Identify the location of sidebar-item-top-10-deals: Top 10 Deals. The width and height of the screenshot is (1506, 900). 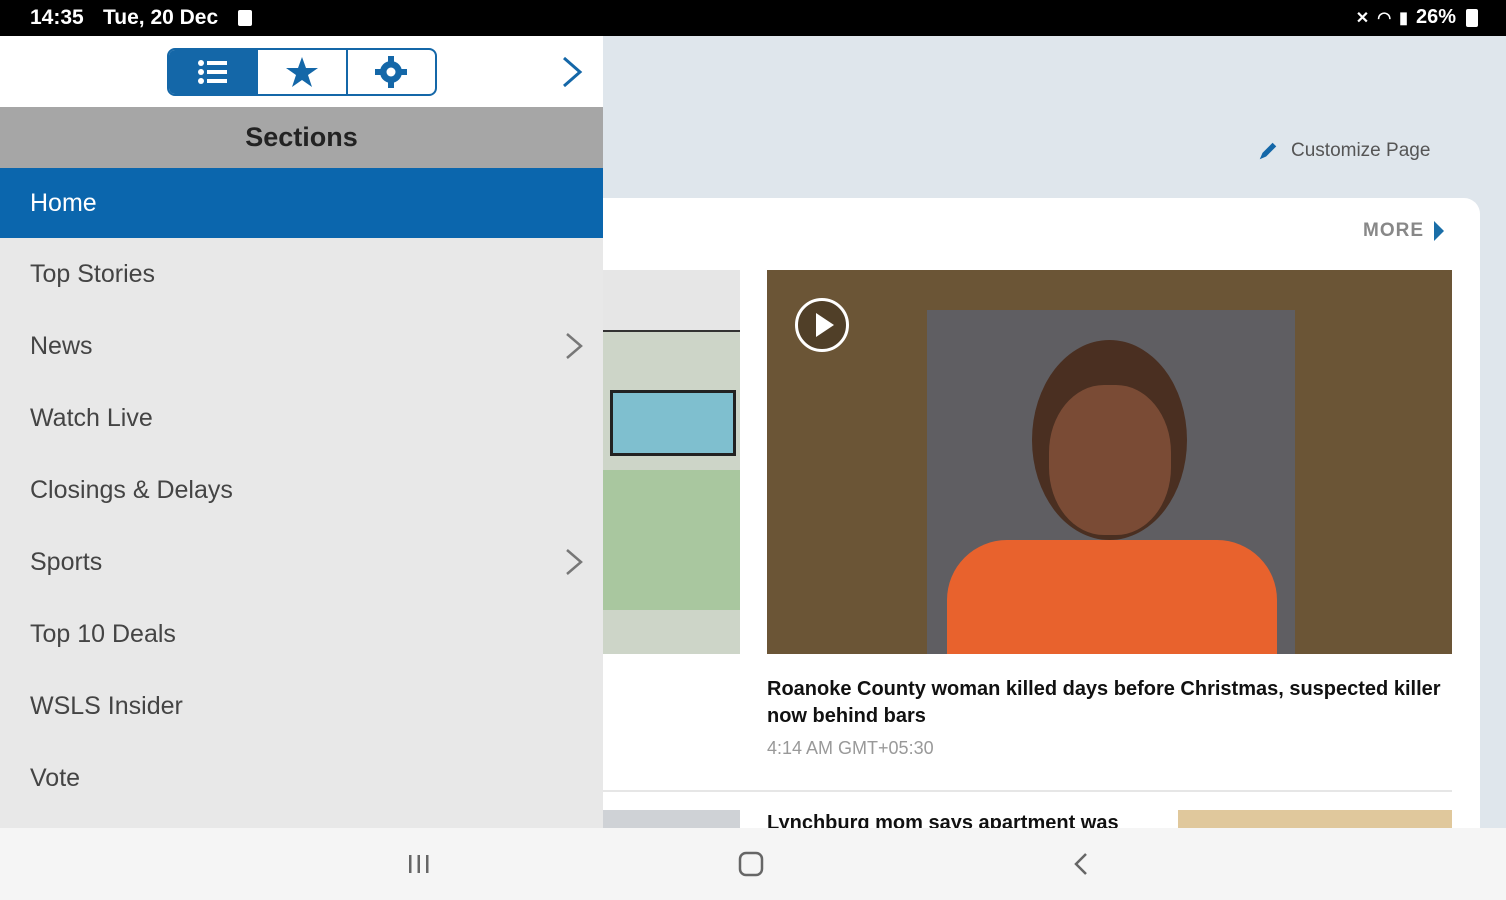
(301, 634).